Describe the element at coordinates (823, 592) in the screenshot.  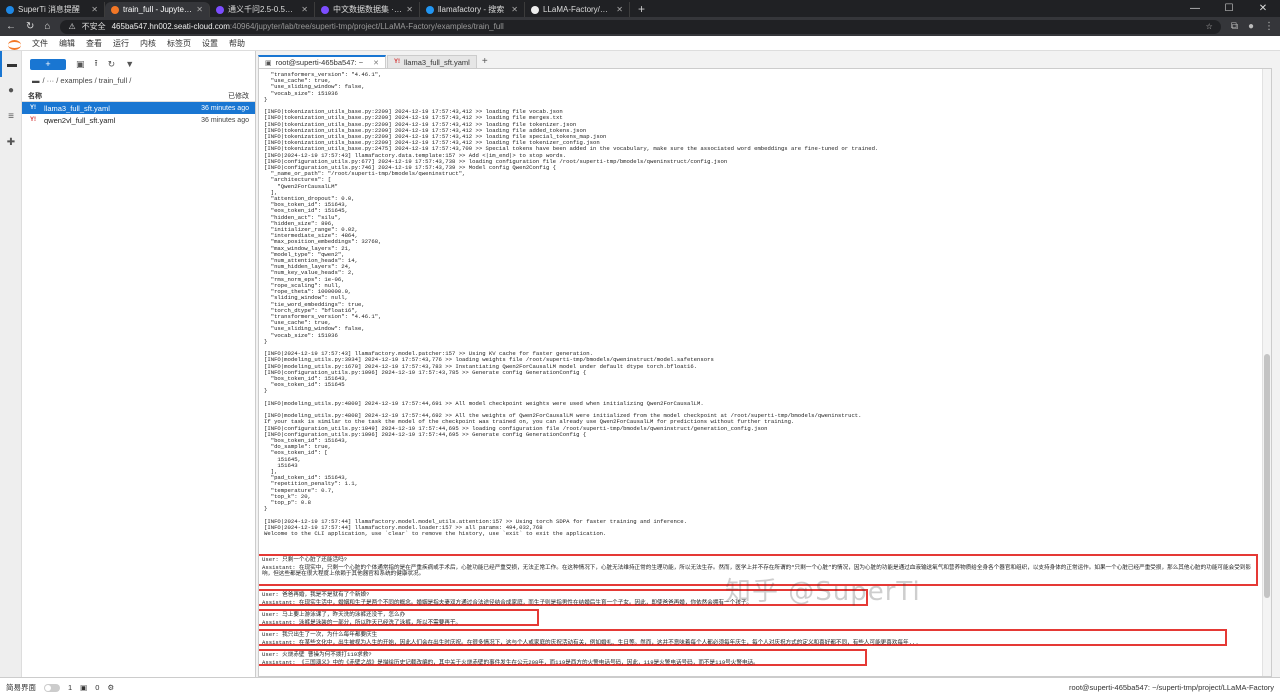
I see `watermark: 知乎 @SuperTi` at that location.